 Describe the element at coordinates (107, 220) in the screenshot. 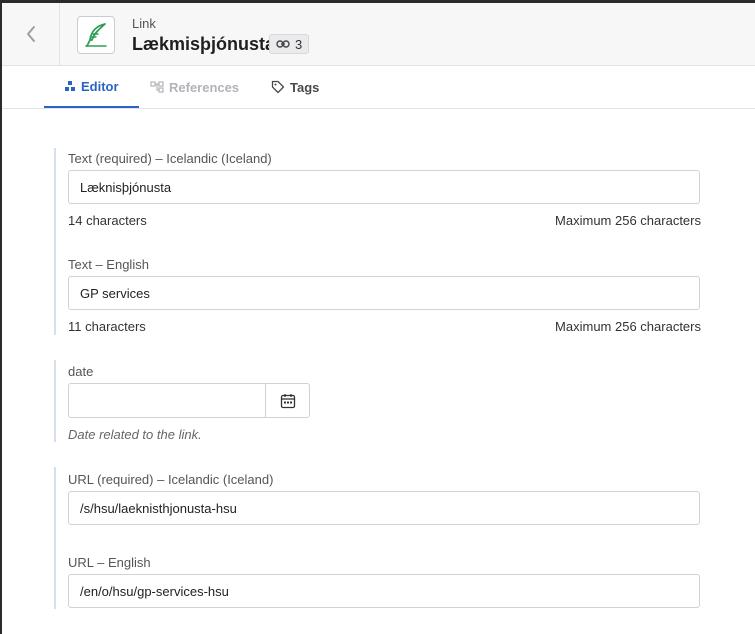

I see `text-icelandic-char-count: 14 characters` at that location.